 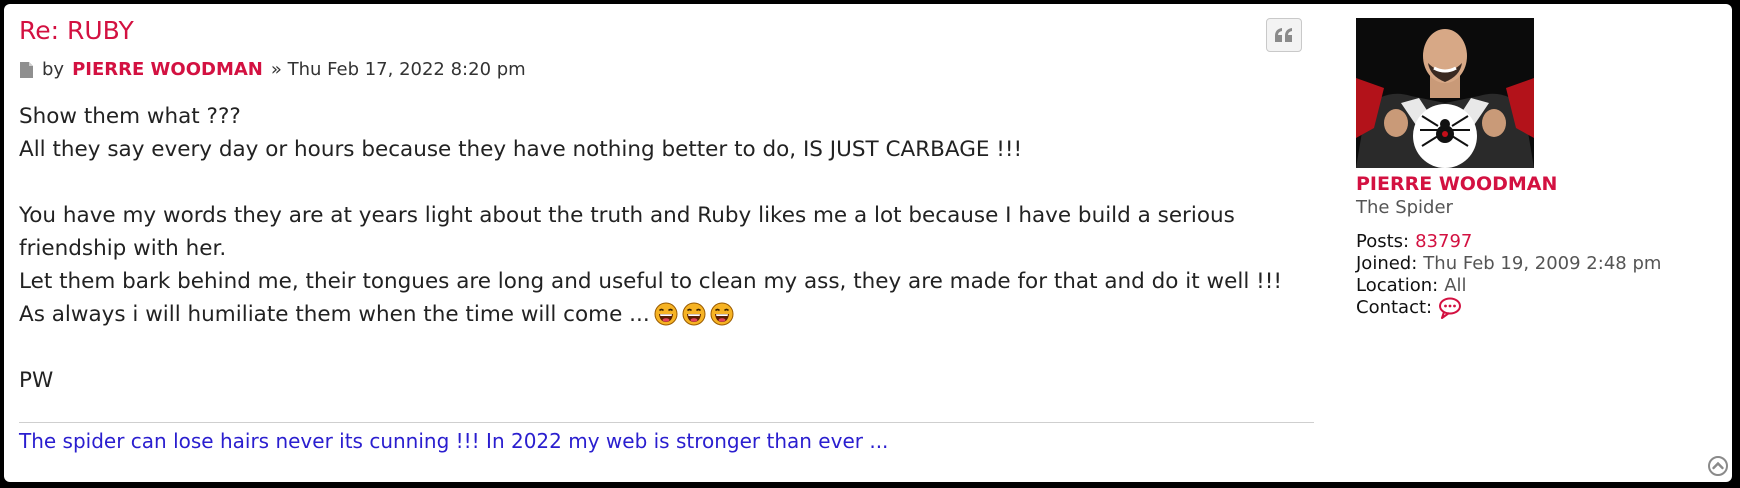 What do you see at coordinates (1404, 207) in the screenshot?
I see `profile-rank: The Spider` at bounding box center [1404, 207].